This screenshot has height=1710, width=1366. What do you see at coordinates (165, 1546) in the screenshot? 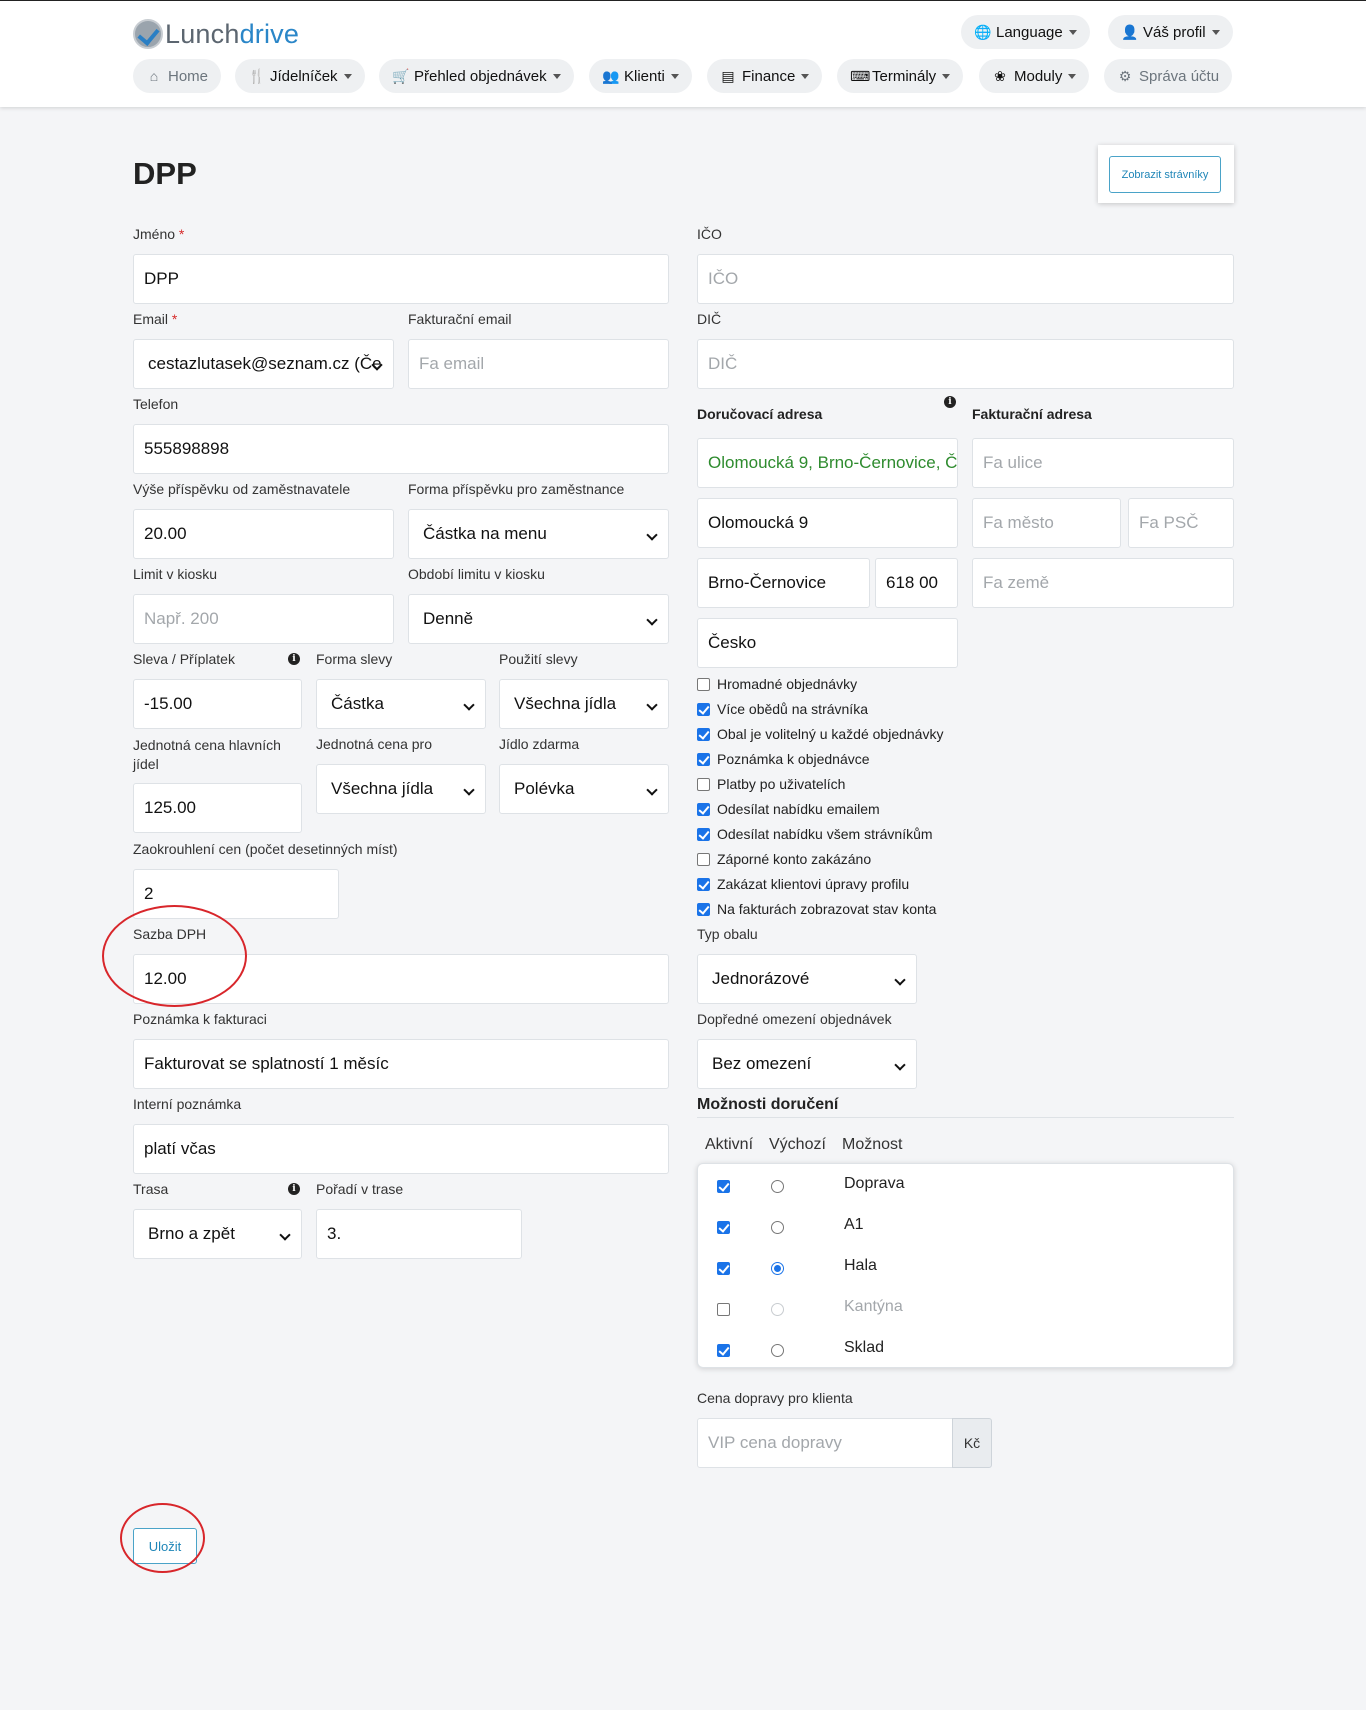
I see `save-button: Uložit` at bounding box center [165, 1546].